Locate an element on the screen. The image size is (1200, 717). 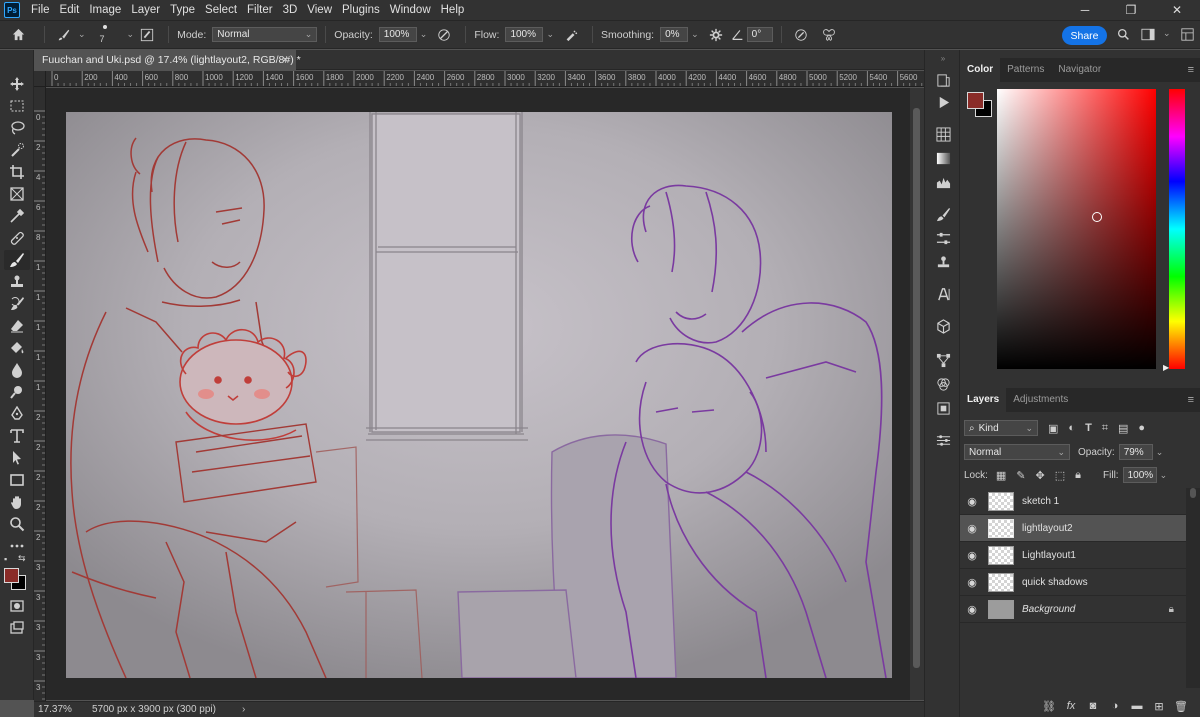
tab-adjustments: Adjustments is located at coordinates (1040, 400).